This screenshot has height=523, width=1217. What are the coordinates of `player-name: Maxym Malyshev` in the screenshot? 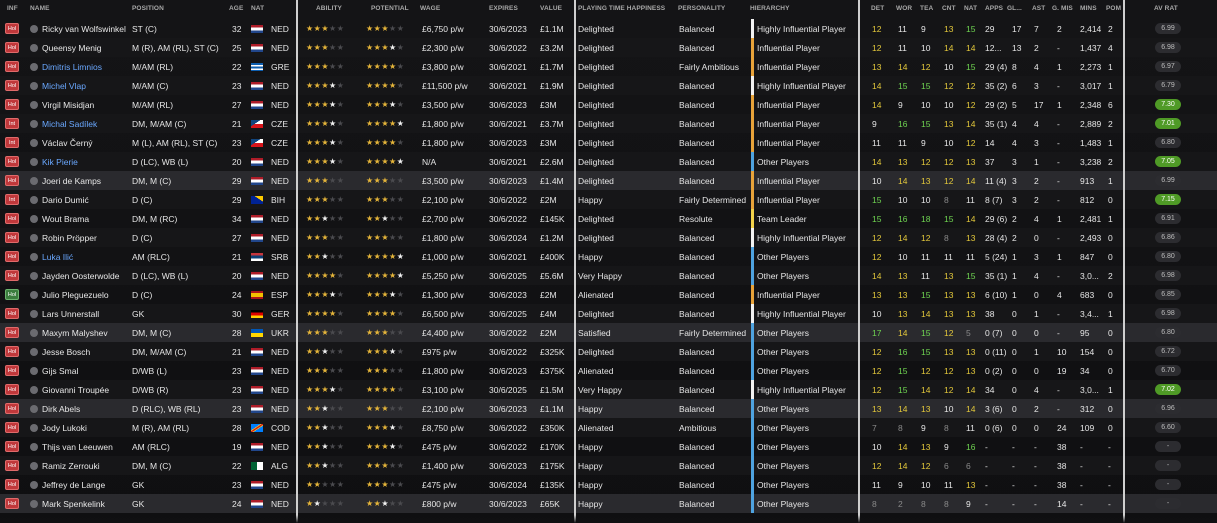 It's located at (75, 333).